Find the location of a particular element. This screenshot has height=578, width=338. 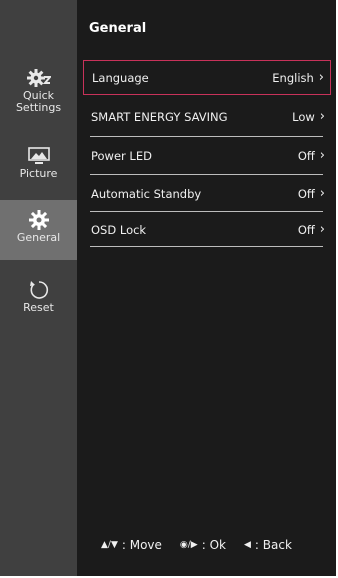

reset-icon is located at coordinates (39, 290).